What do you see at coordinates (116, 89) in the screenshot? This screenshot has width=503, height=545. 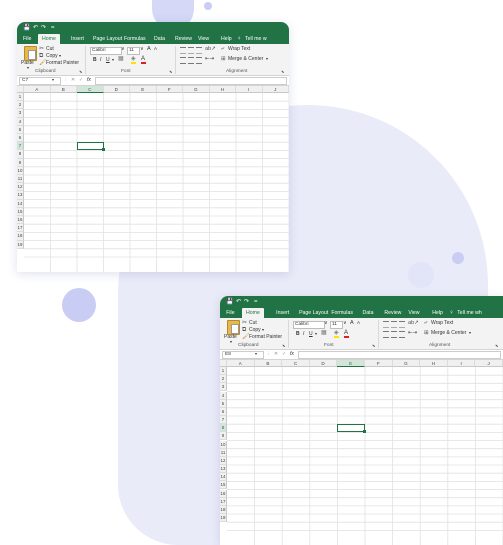 I see `column-header: D` at bounding box center [116, 89].